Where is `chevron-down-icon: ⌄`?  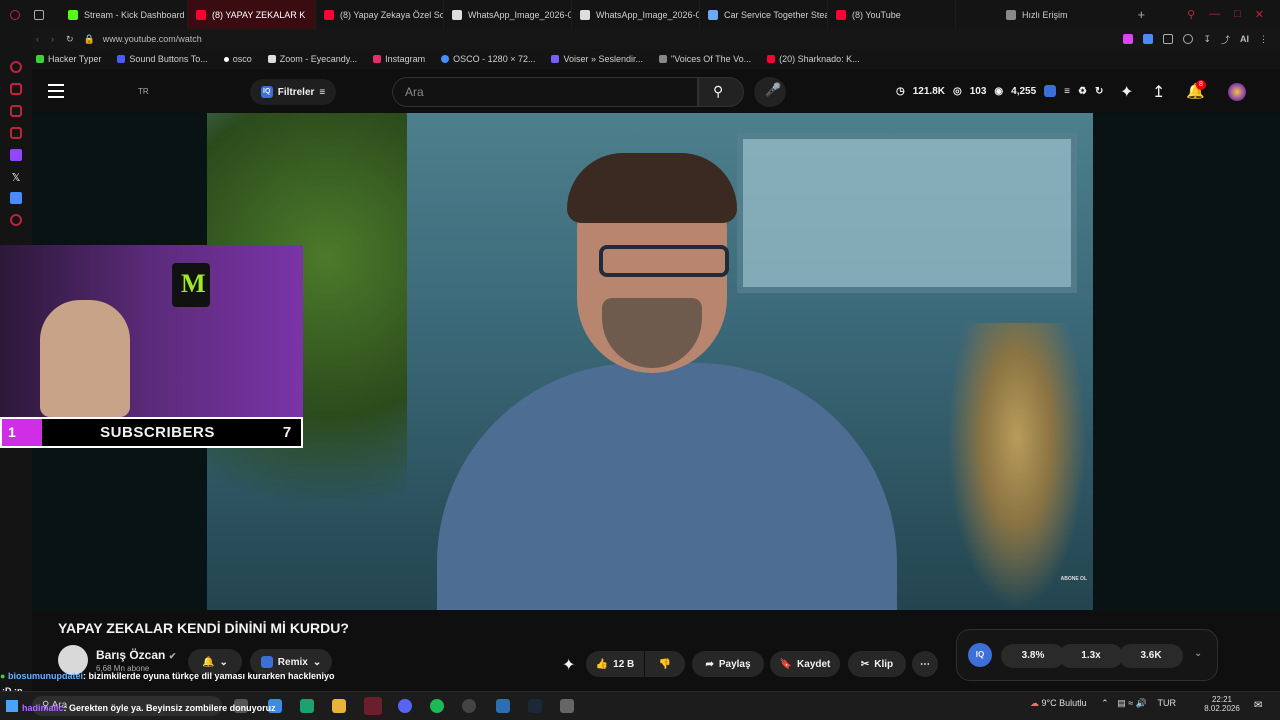
chevron-down-icon: ⌄ is located at coordinates (1198, 653).